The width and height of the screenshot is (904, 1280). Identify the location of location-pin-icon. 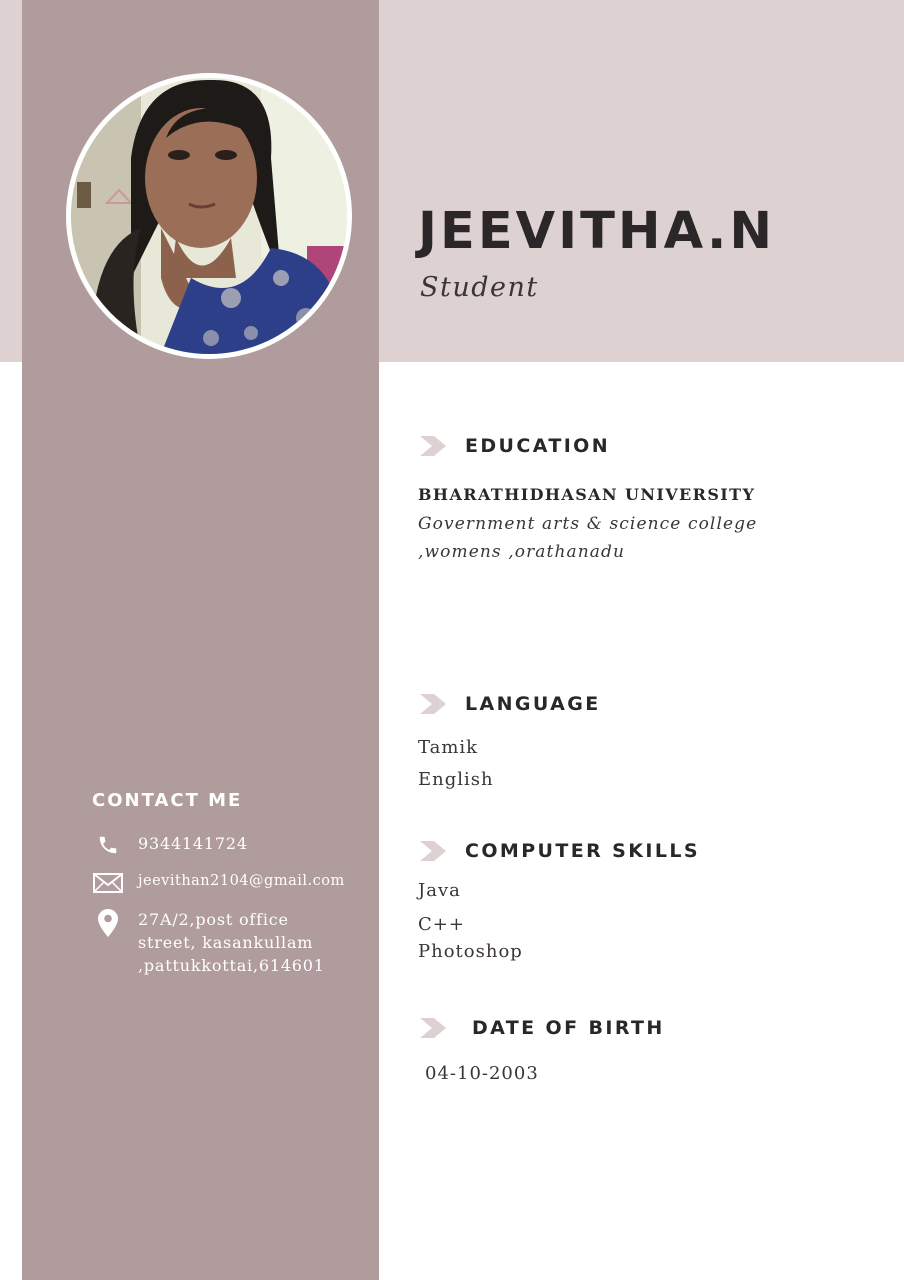
(108, 923).